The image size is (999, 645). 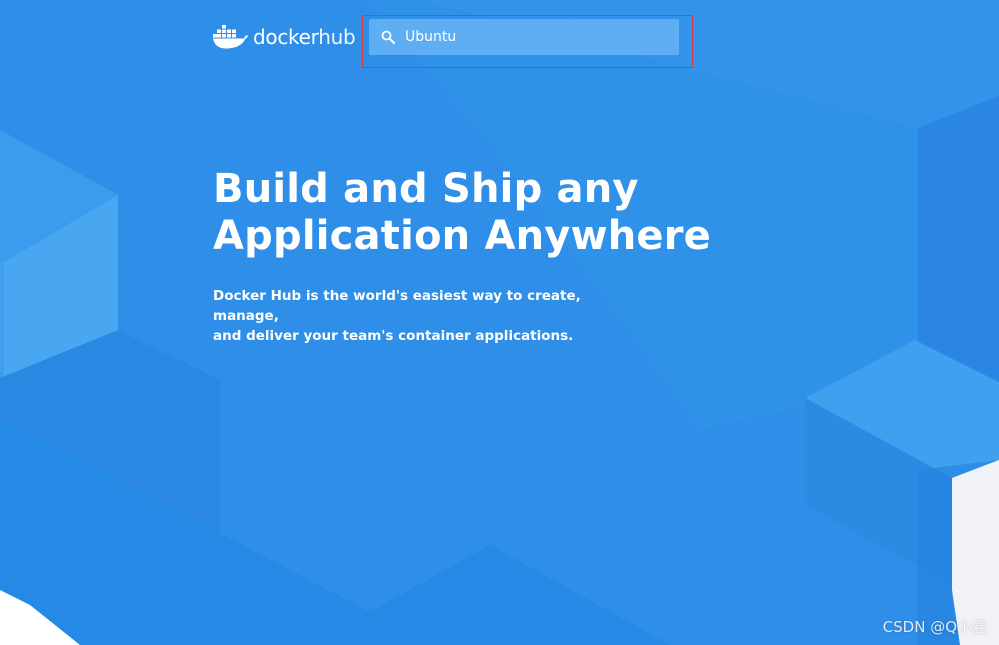 I want to click on logo-text-docker: docker, so click(x=286, y=37).